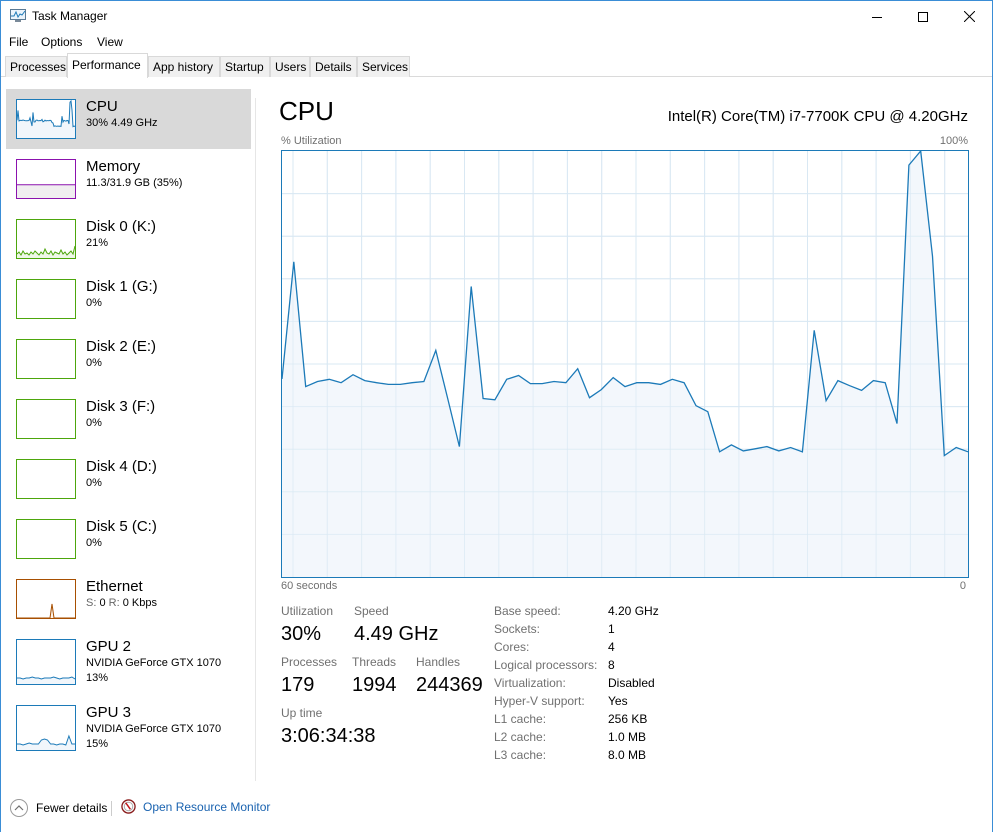  Describe the element at coordinates (121, 406) in the screenshot. I see `sidebar-item-label: Disk 3 (F:)` at that location.